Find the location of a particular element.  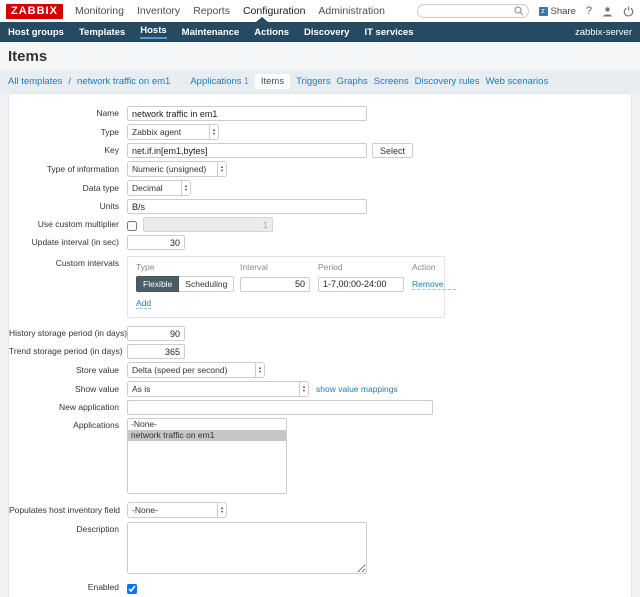

subnav-templates: Templates is located at coordinates (102, 32).